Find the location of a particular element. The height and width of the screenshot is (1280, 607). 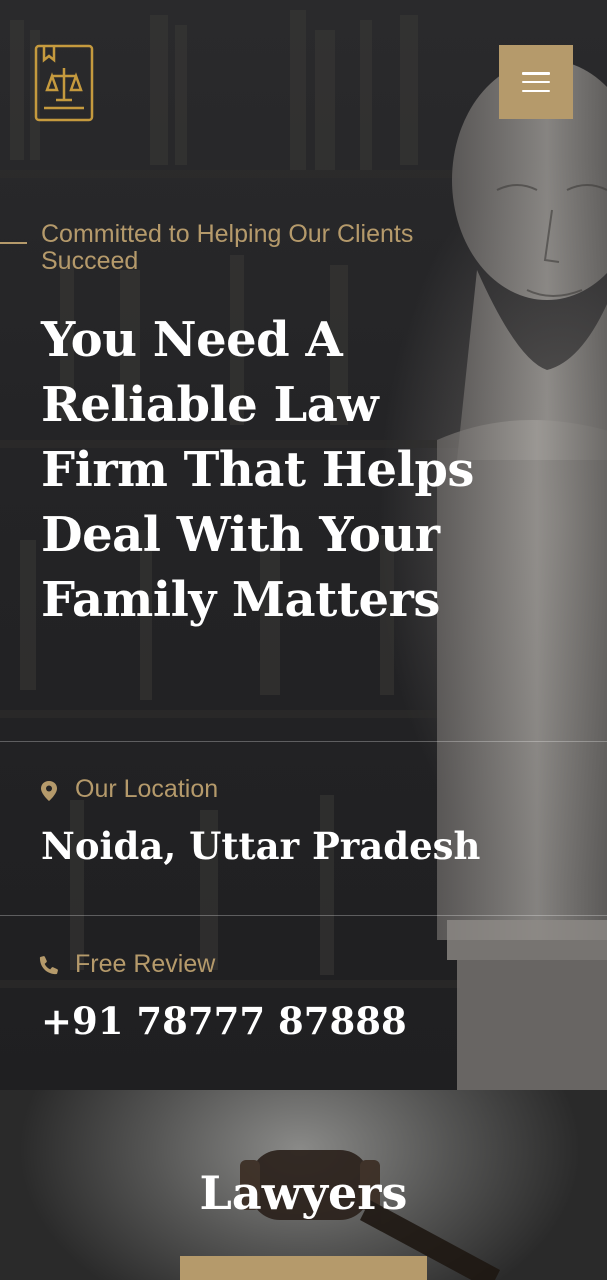

hamburger-menu-icon is located at coordinates (536, 82).